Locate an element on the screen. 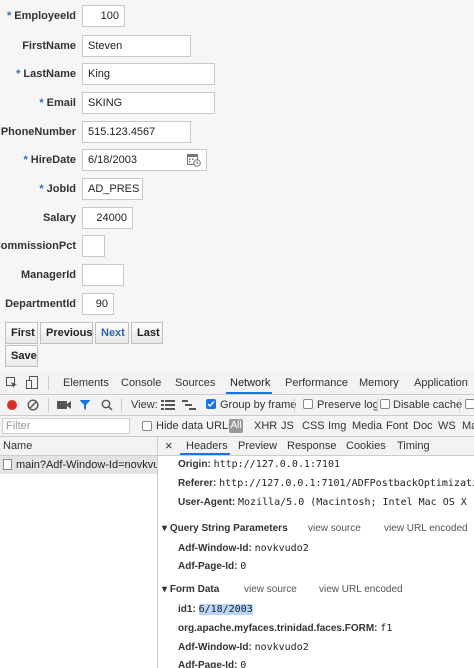 This screenshot has width=474, height=668. check-icon is located at coordinates (211, 404).